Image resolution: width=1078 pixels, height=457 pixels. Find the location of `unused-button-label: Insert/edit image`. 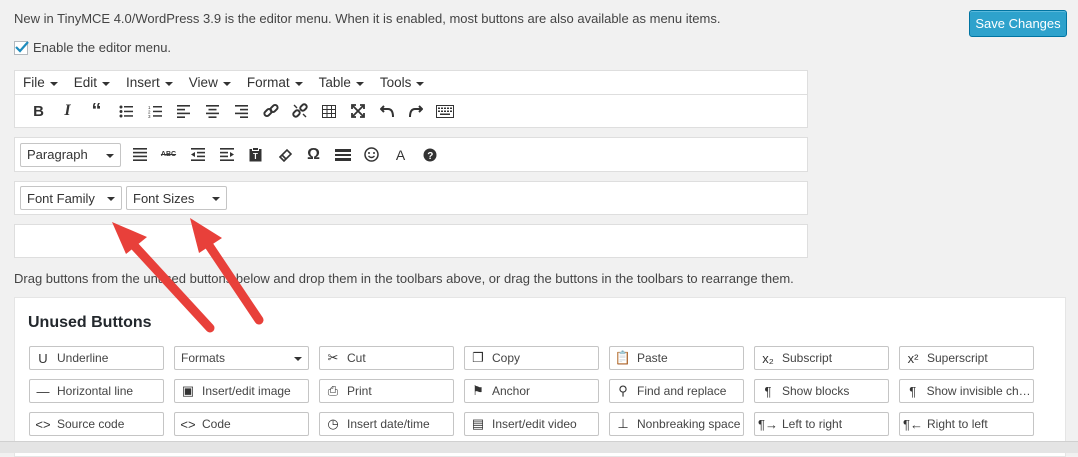

unused-button-label: Insert/edit image is located at coordinates (246, 391).